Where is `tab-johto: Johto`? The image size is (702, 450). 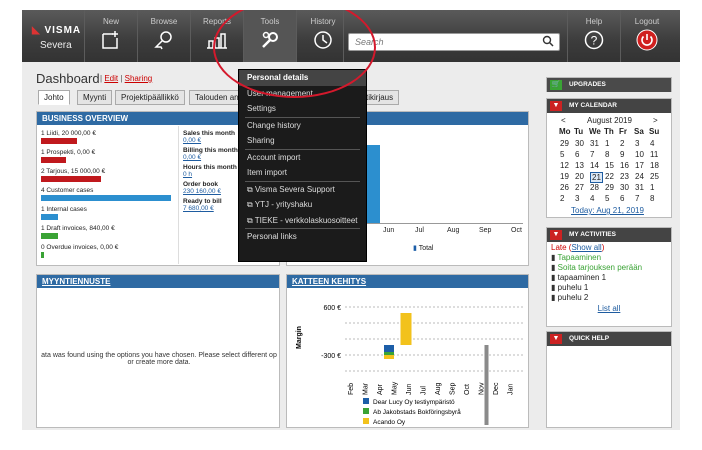
tab-johto: Johto is located at coordinates (54, 97).